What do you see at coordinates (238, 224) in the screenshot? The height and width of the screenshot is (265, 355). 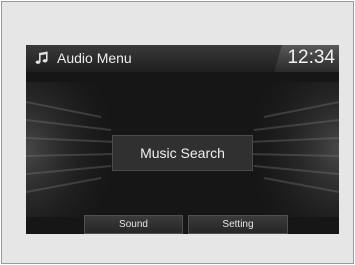 I see `setting-button: Setting` at bounding box center [238, 224].